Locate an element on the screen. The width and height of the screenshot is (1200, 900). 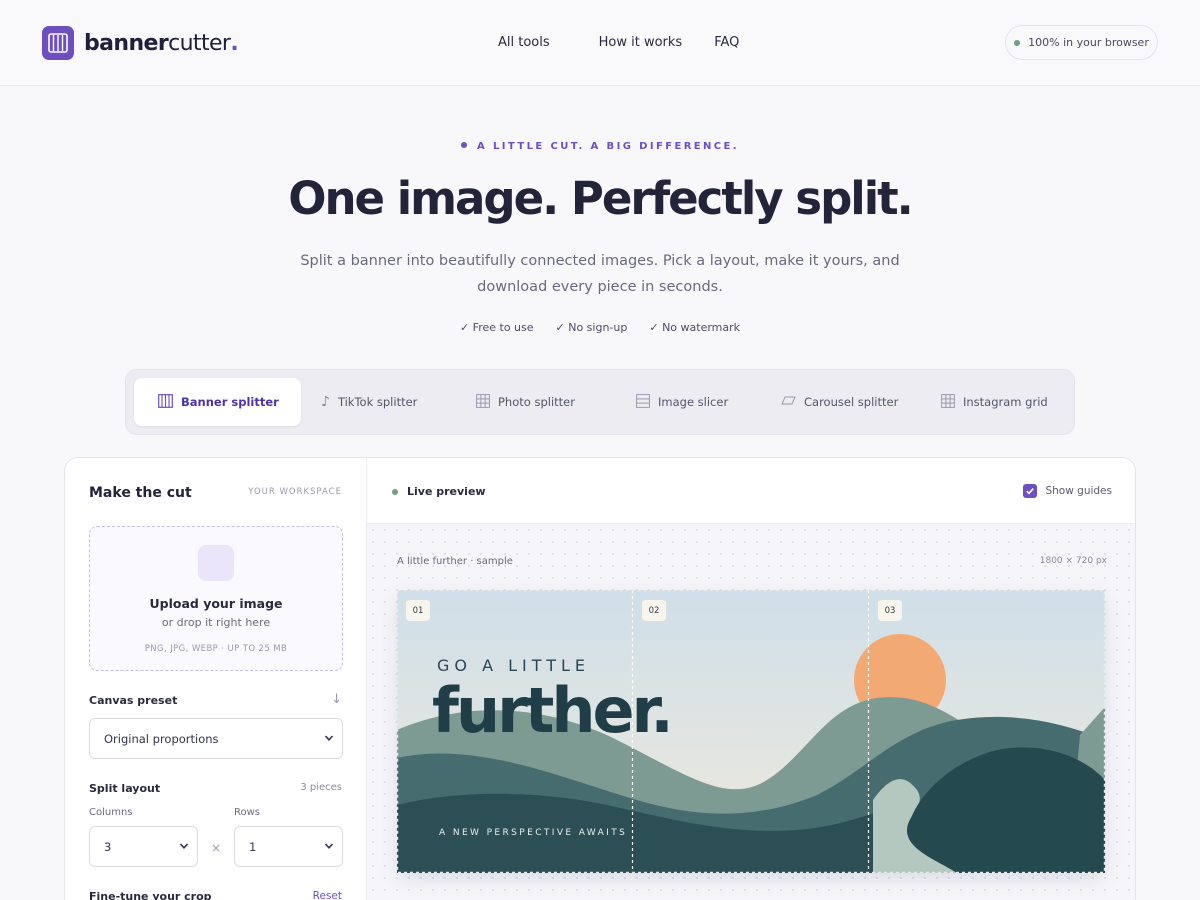
hero-eyebrow: A LITTLE CUT. A BIG DIFFERENCE. is located at coordinates (600, 146).